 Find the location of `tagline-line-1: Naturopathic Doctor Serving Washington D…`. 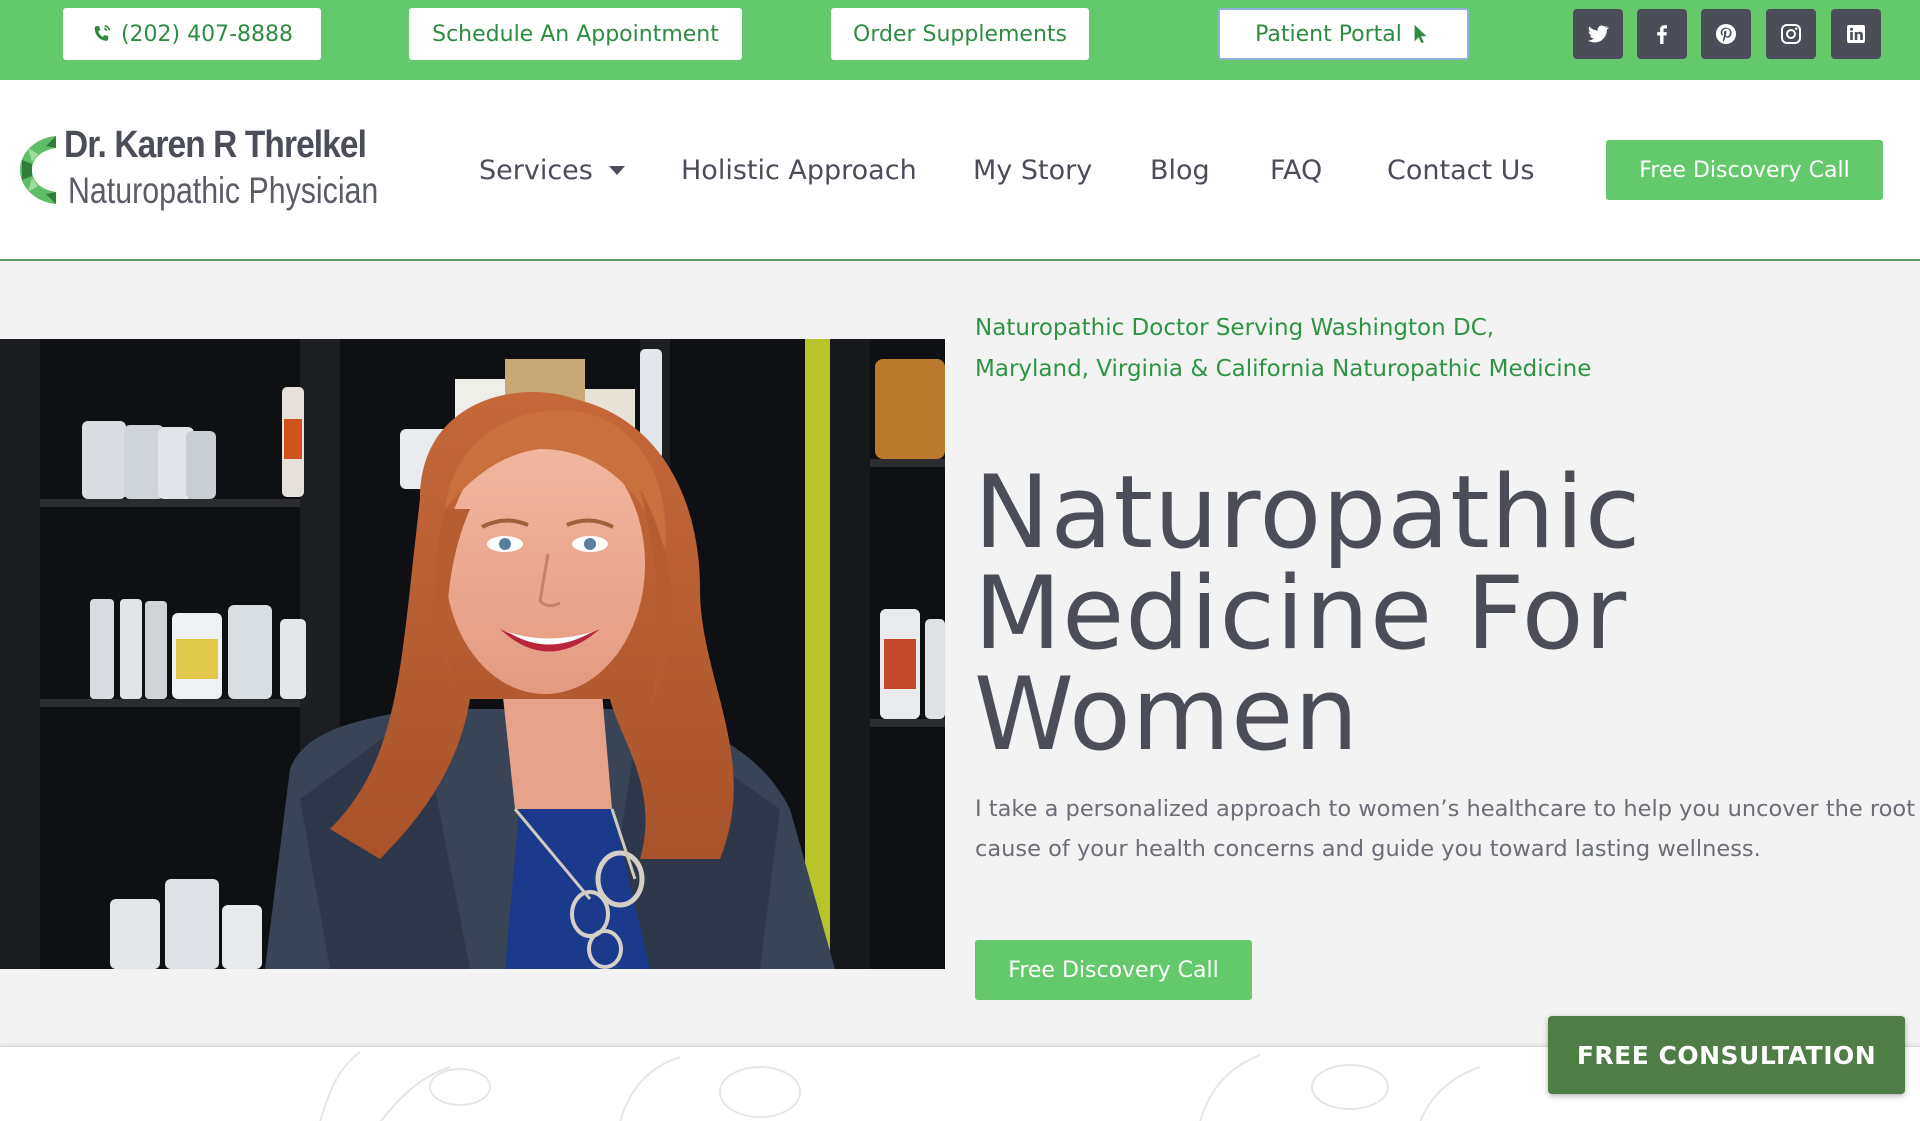

tagline-line-1: Naturopathic Doctor Serving Washington D… is located at coordinates (1235, 328).